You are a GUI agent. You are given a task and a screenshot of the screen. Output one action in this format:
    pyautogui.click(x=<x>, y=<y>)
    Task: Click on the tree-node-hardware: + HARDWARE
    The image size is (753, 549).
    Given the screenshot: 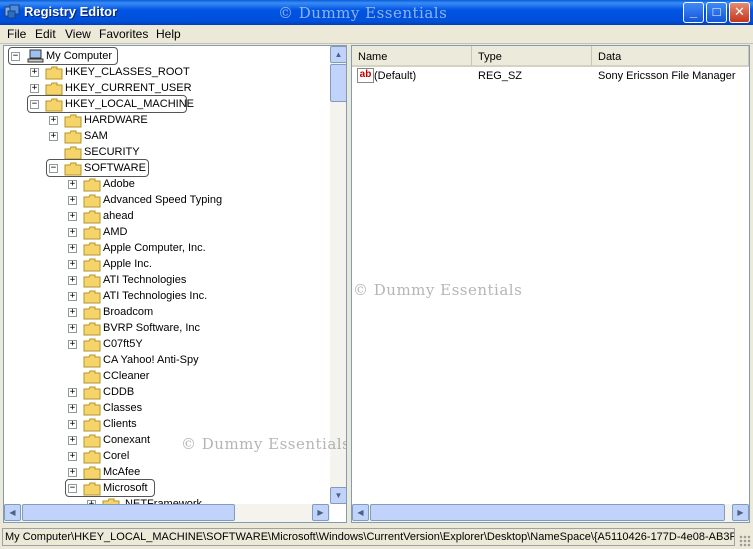 What is the action you would take?
    pyautogui.click(x=104, y=121)
    